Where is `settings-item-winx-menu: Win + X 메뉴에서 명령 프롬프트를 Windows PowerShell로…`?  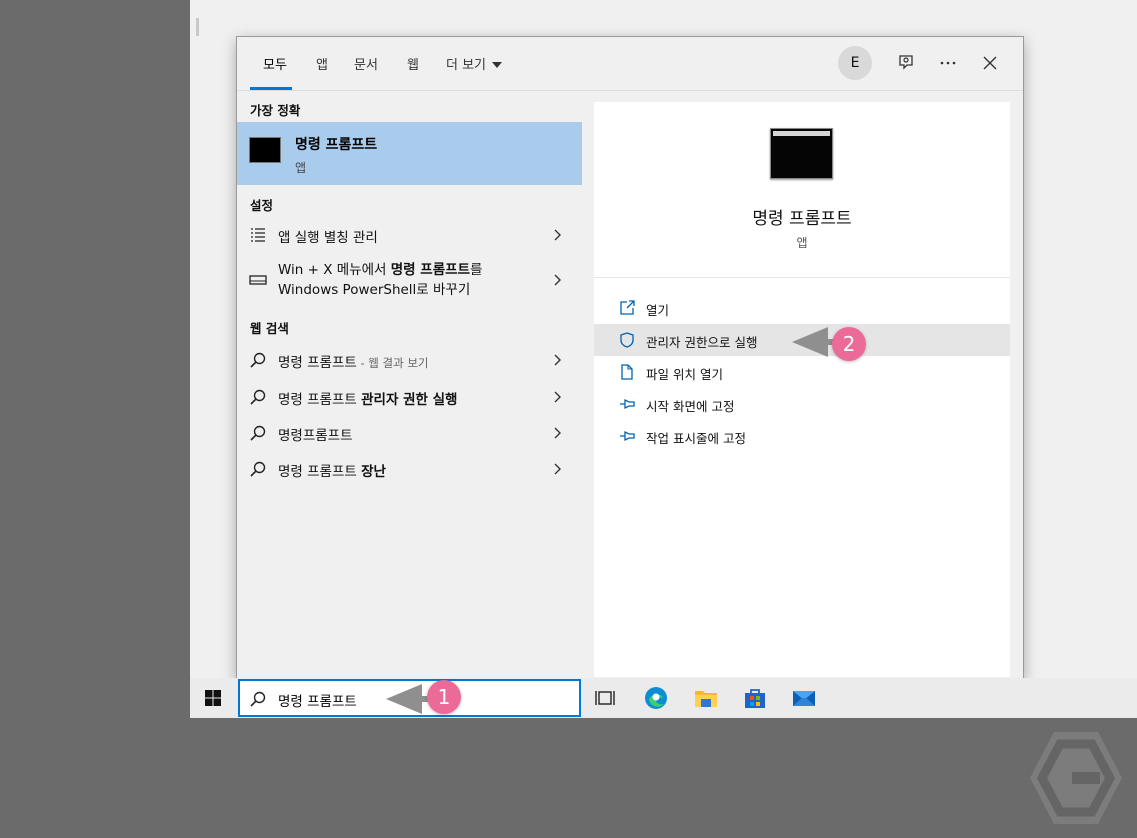
settings-item-winx-menu: Win + X 메뉴에서 명령 프롬프트를 Windows PowerShell로… is located at coordinates (409, 280).